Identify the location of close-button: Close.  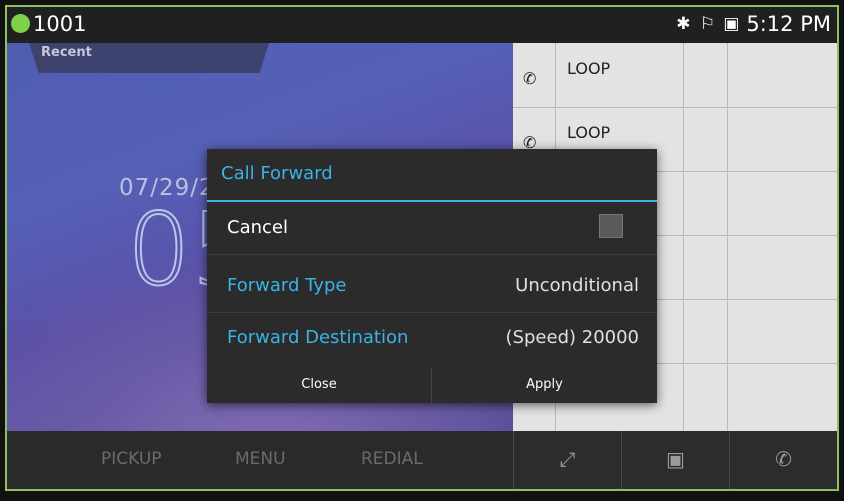
(319, 385).